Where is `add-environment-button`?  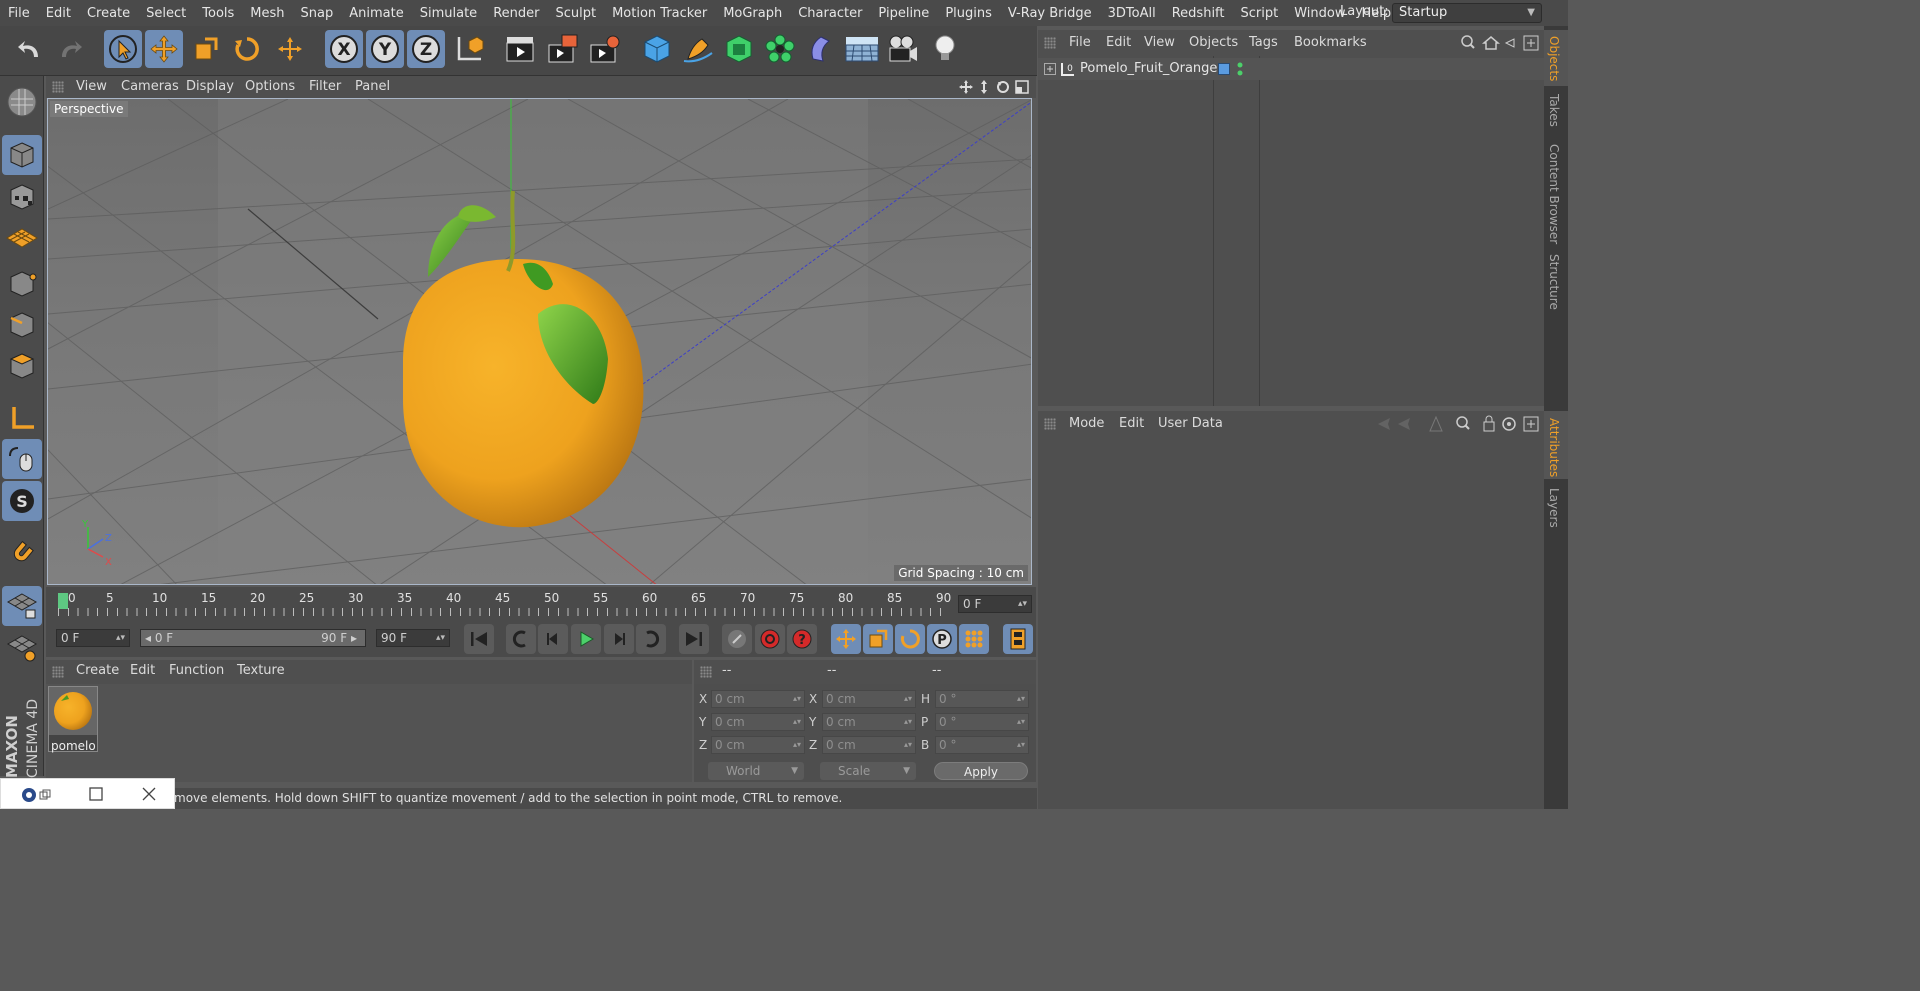
add-environment-button is located at coordinates (862, 49).